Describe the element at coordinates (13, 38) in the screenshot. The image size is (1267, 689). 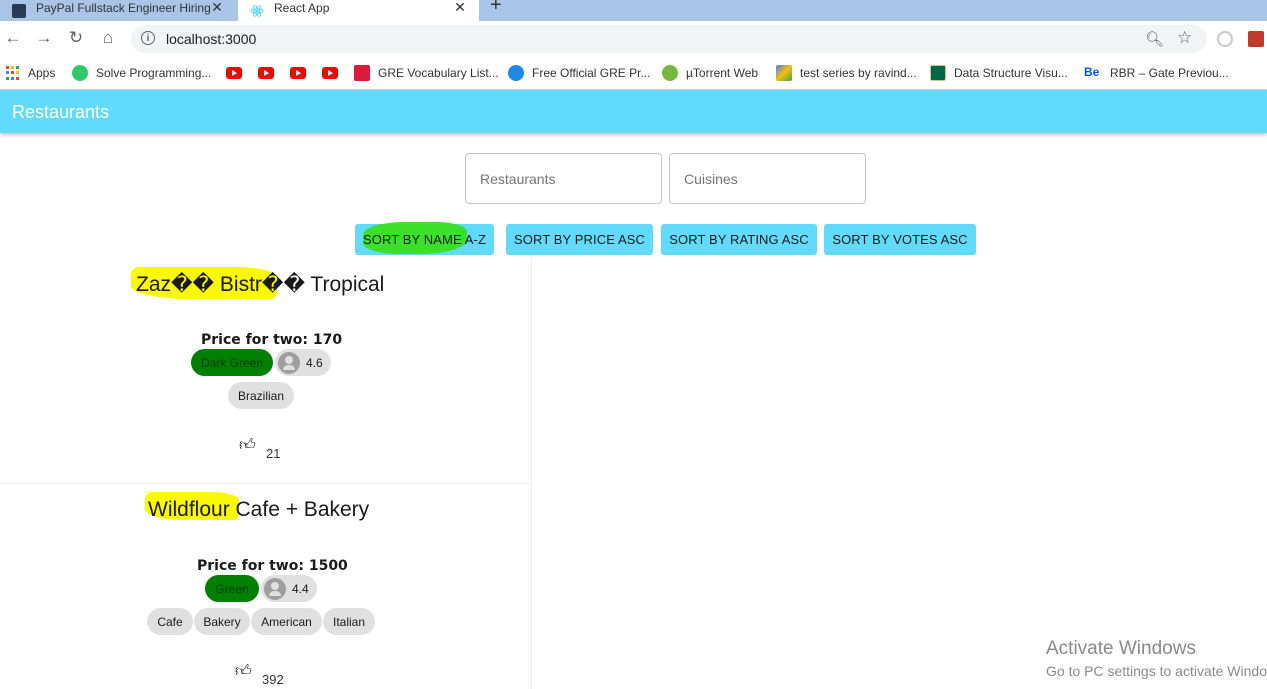
I see `back-arrow-icon: ←` at that location.